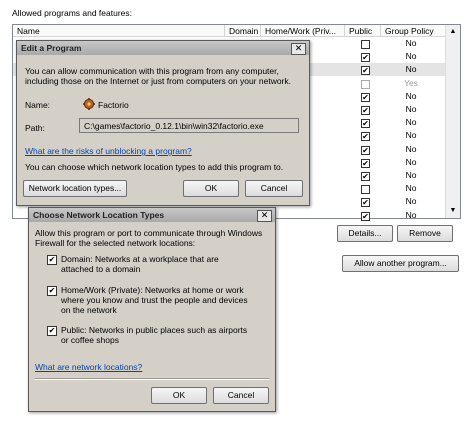 Image resolution: width=474 pixels, height=424 pixels. What do you see at coordinates (152, 215) in the screenshot?
I see `location-dialog-title: Choose Network Location Types` at bounding box center [152, 215].